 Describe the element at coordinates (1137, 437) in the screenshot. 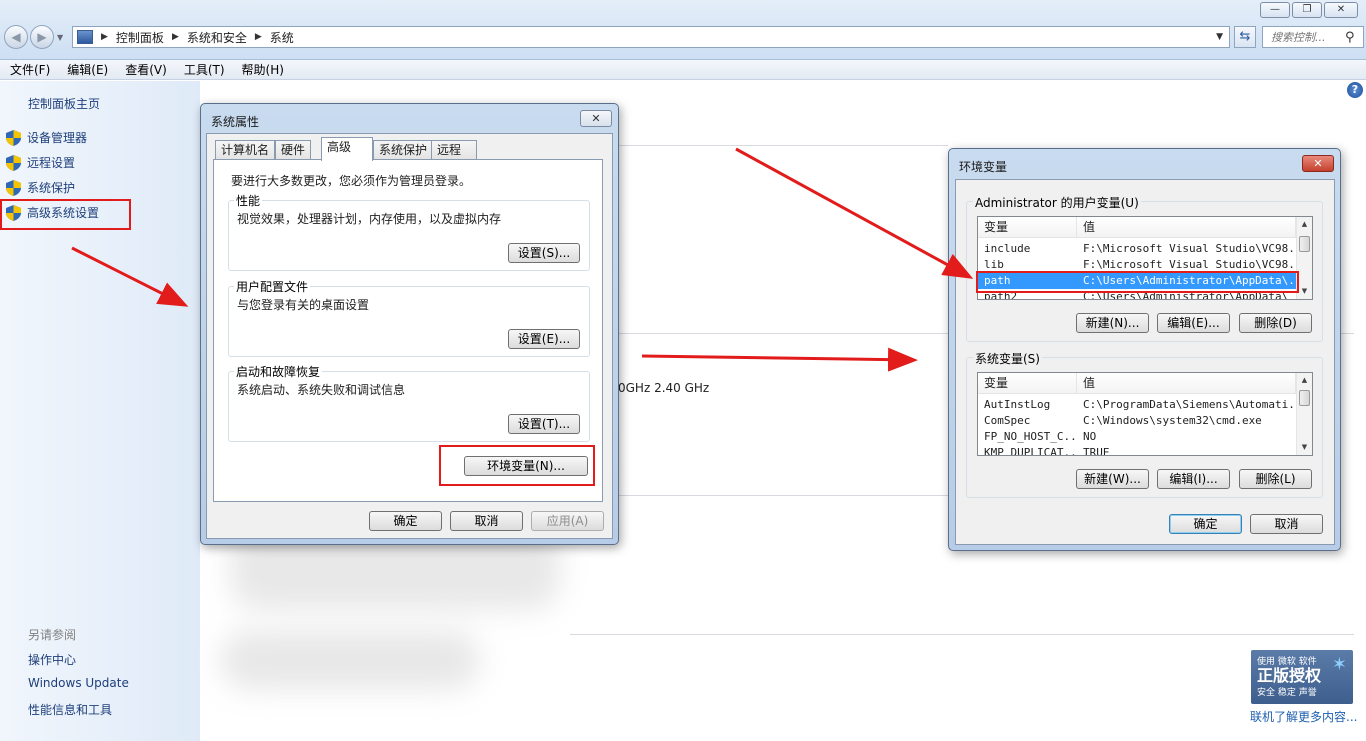

I see `table-row: FP_NO_HOST_C... NO` at that location.